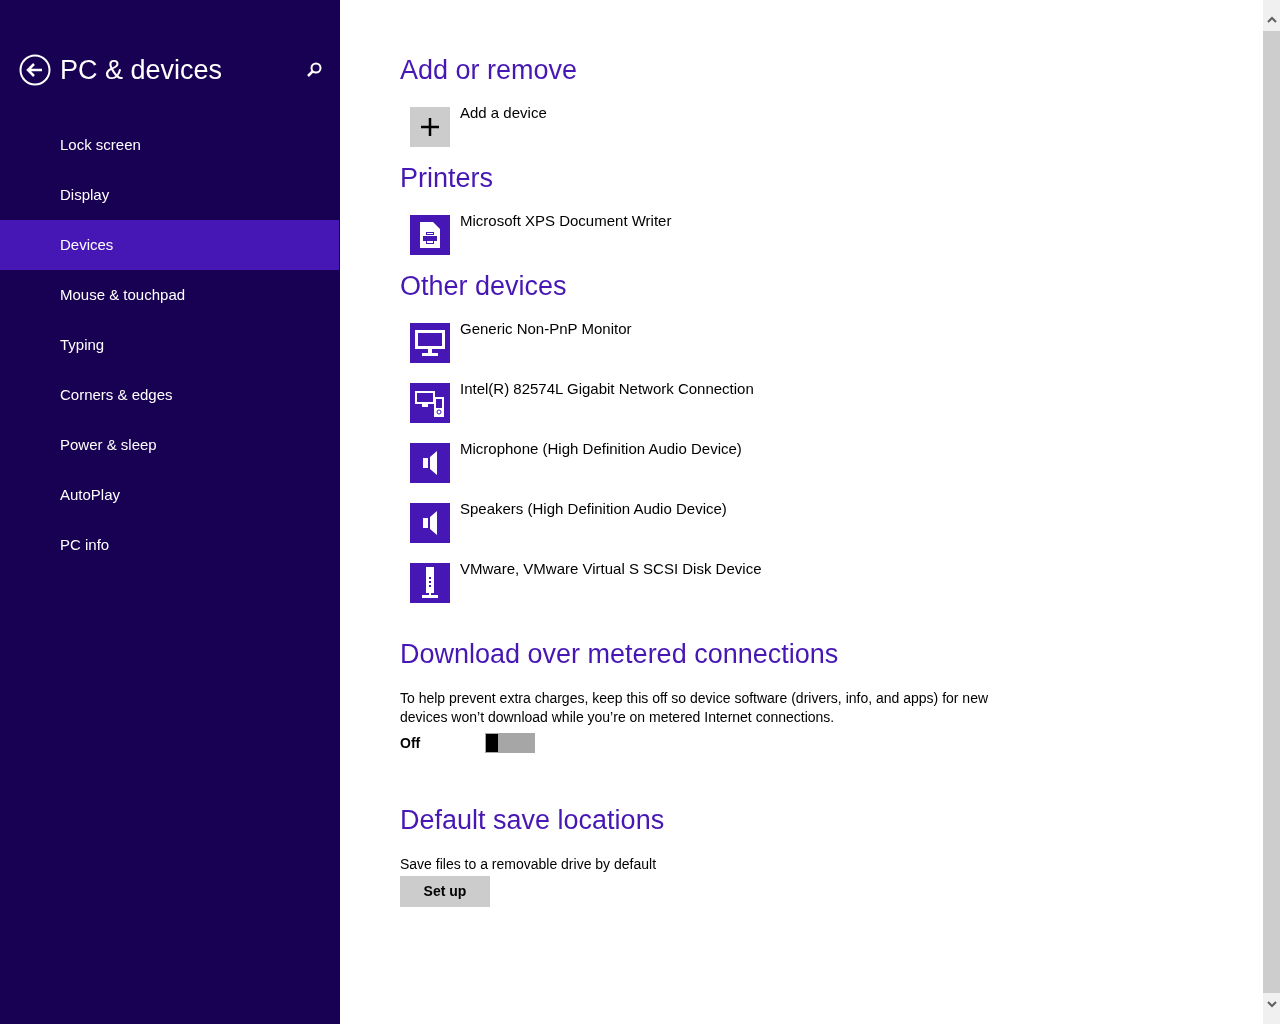 Image resolution: width=1280 pixels, height=1024 pixels. Describe the element at coordinates (620, 654) in the screenshot. I see `section-heading: Download over metered connections` at that location.